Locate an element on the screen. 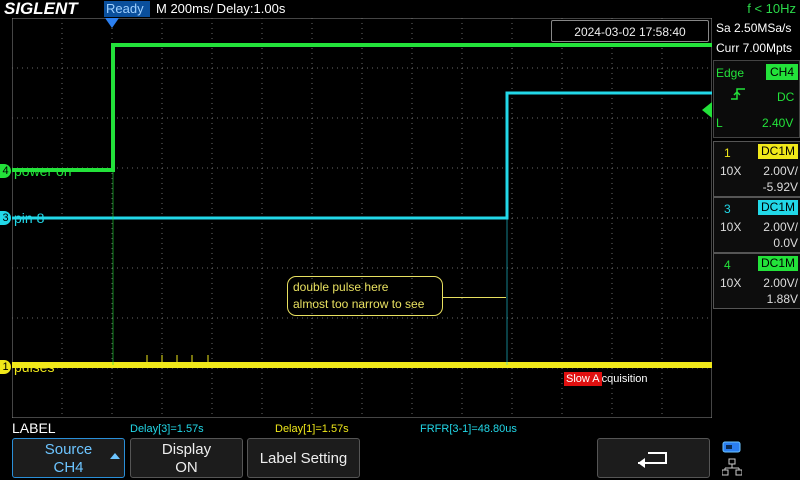  measurement-frfr: FRFR[3-1]=48.80us is located at coordinates (468, 429).